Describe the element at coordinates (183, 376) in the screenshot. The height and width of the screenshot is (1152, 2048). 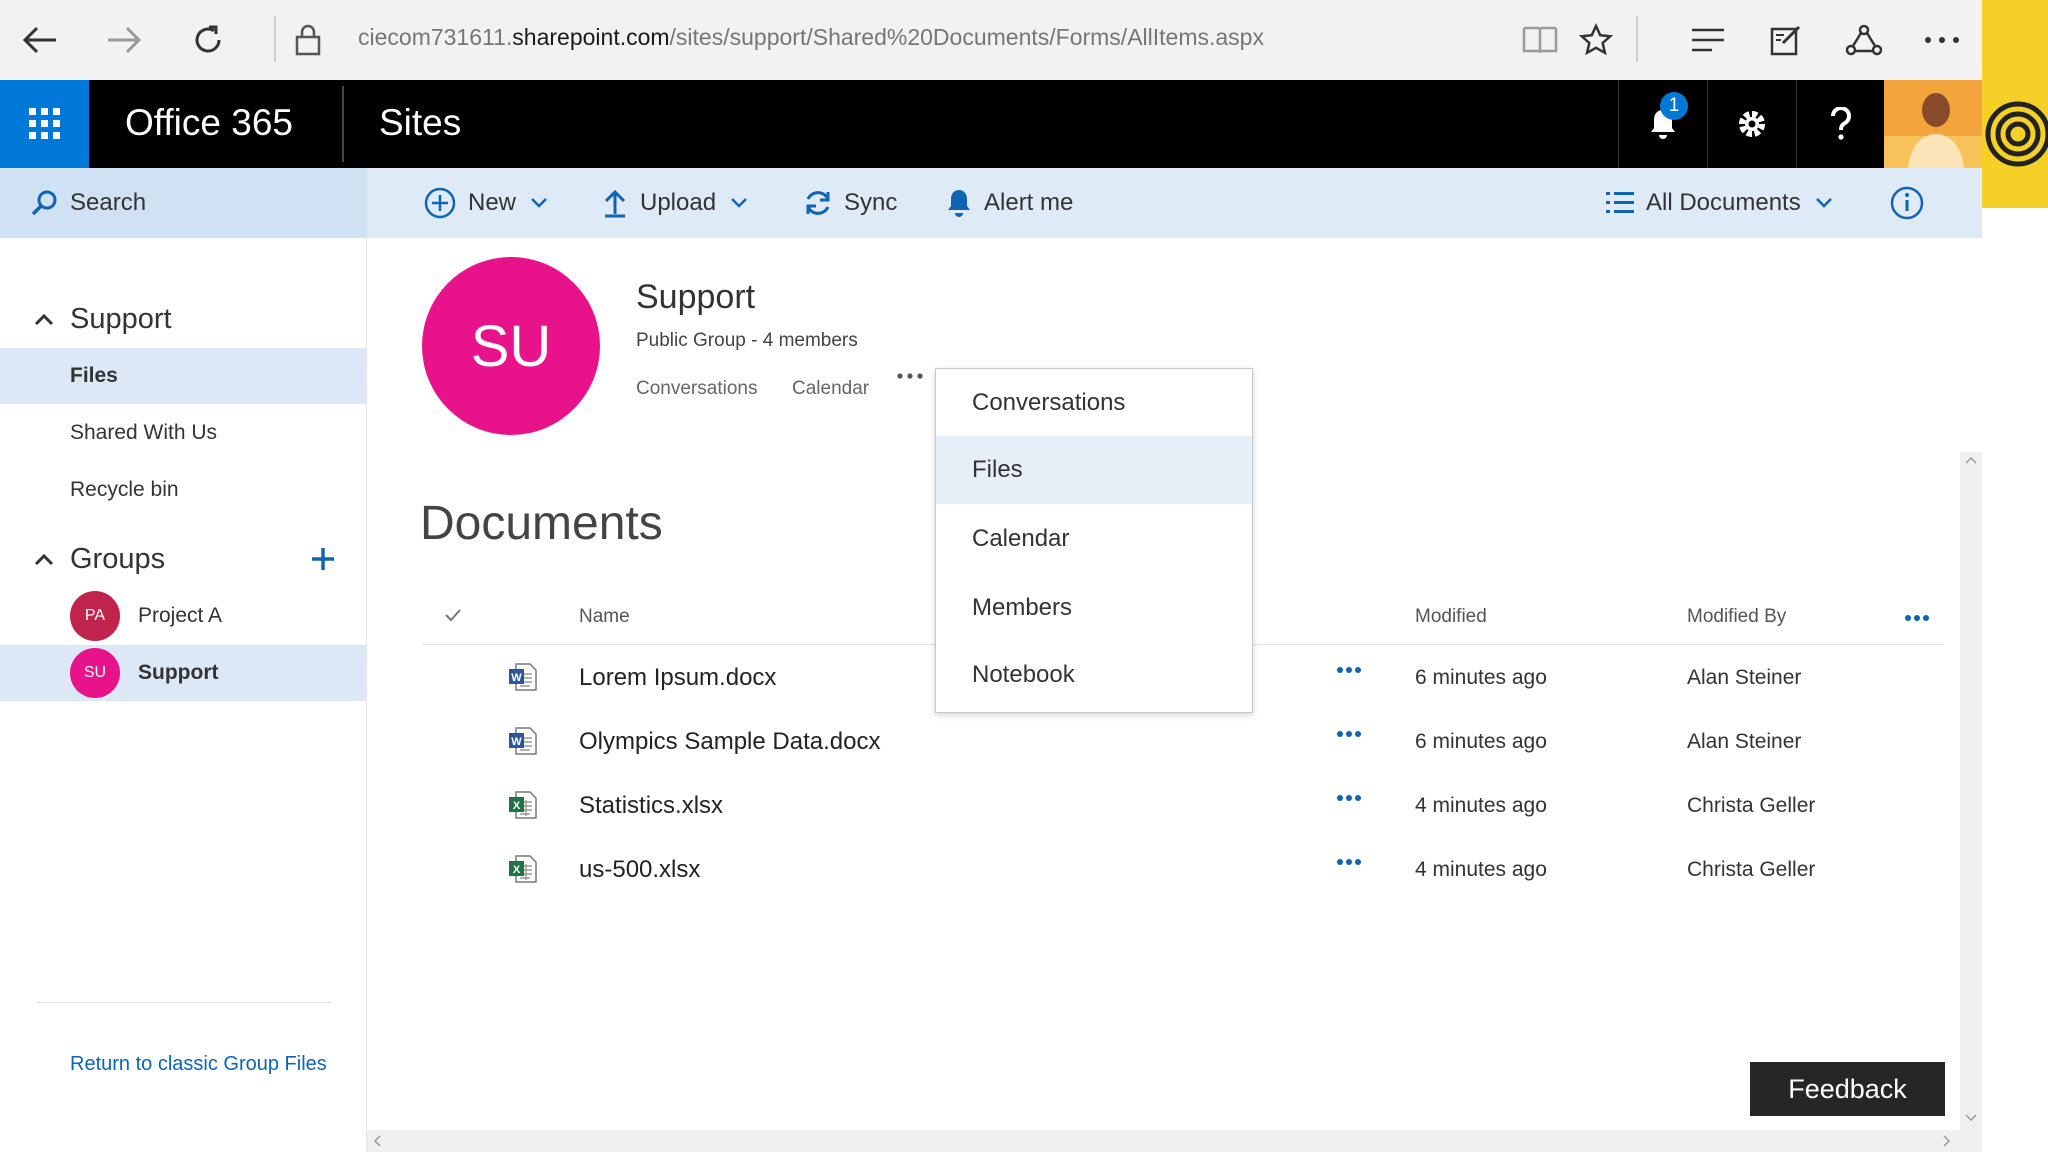
I see `nav-item-files: Files` at that location.